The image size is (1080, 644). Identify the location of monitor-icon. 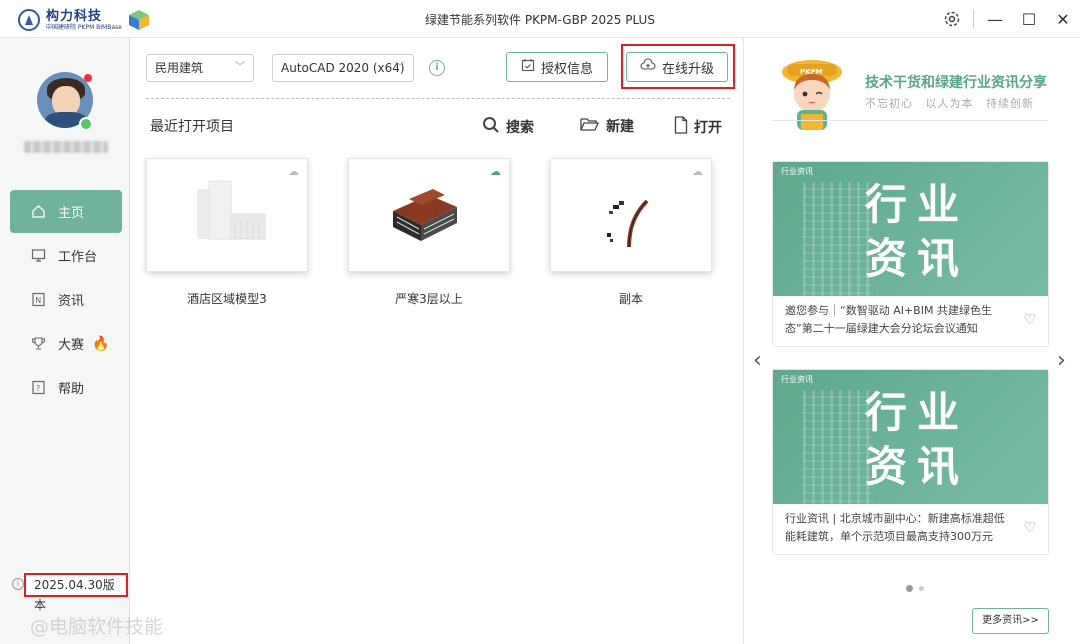
(38, 256).